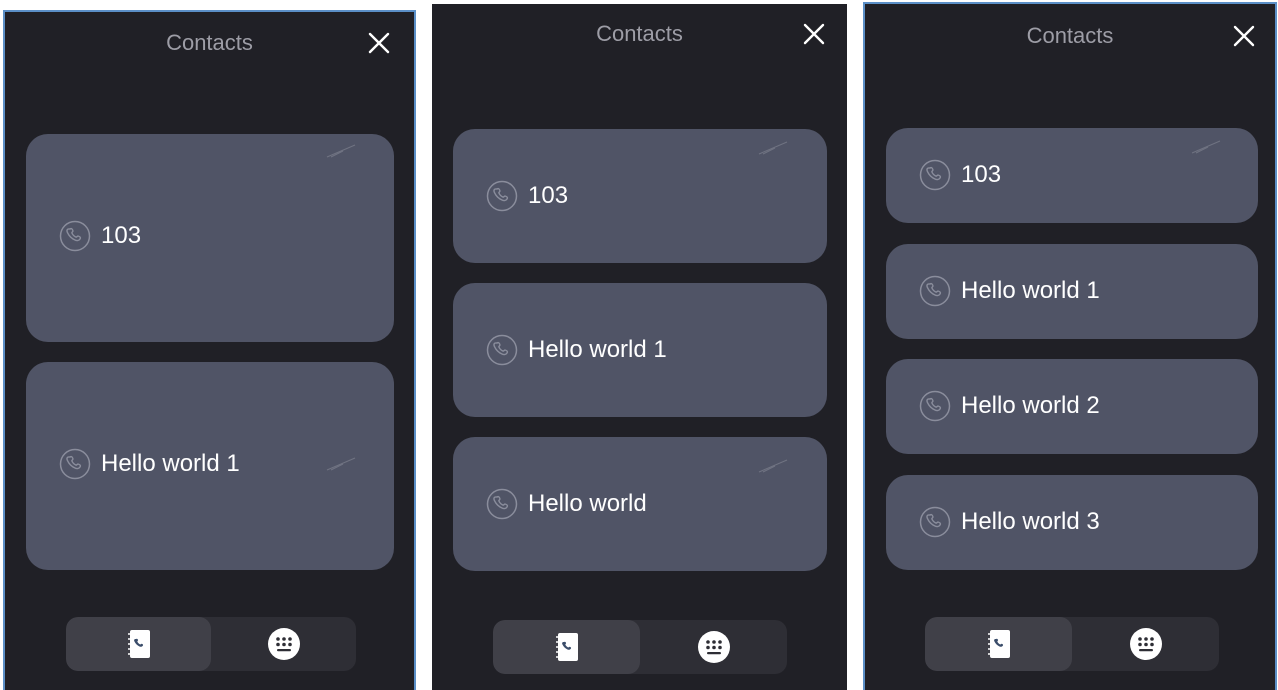  I want to click on contact-card: Hello world 3, so click(1072, 522).